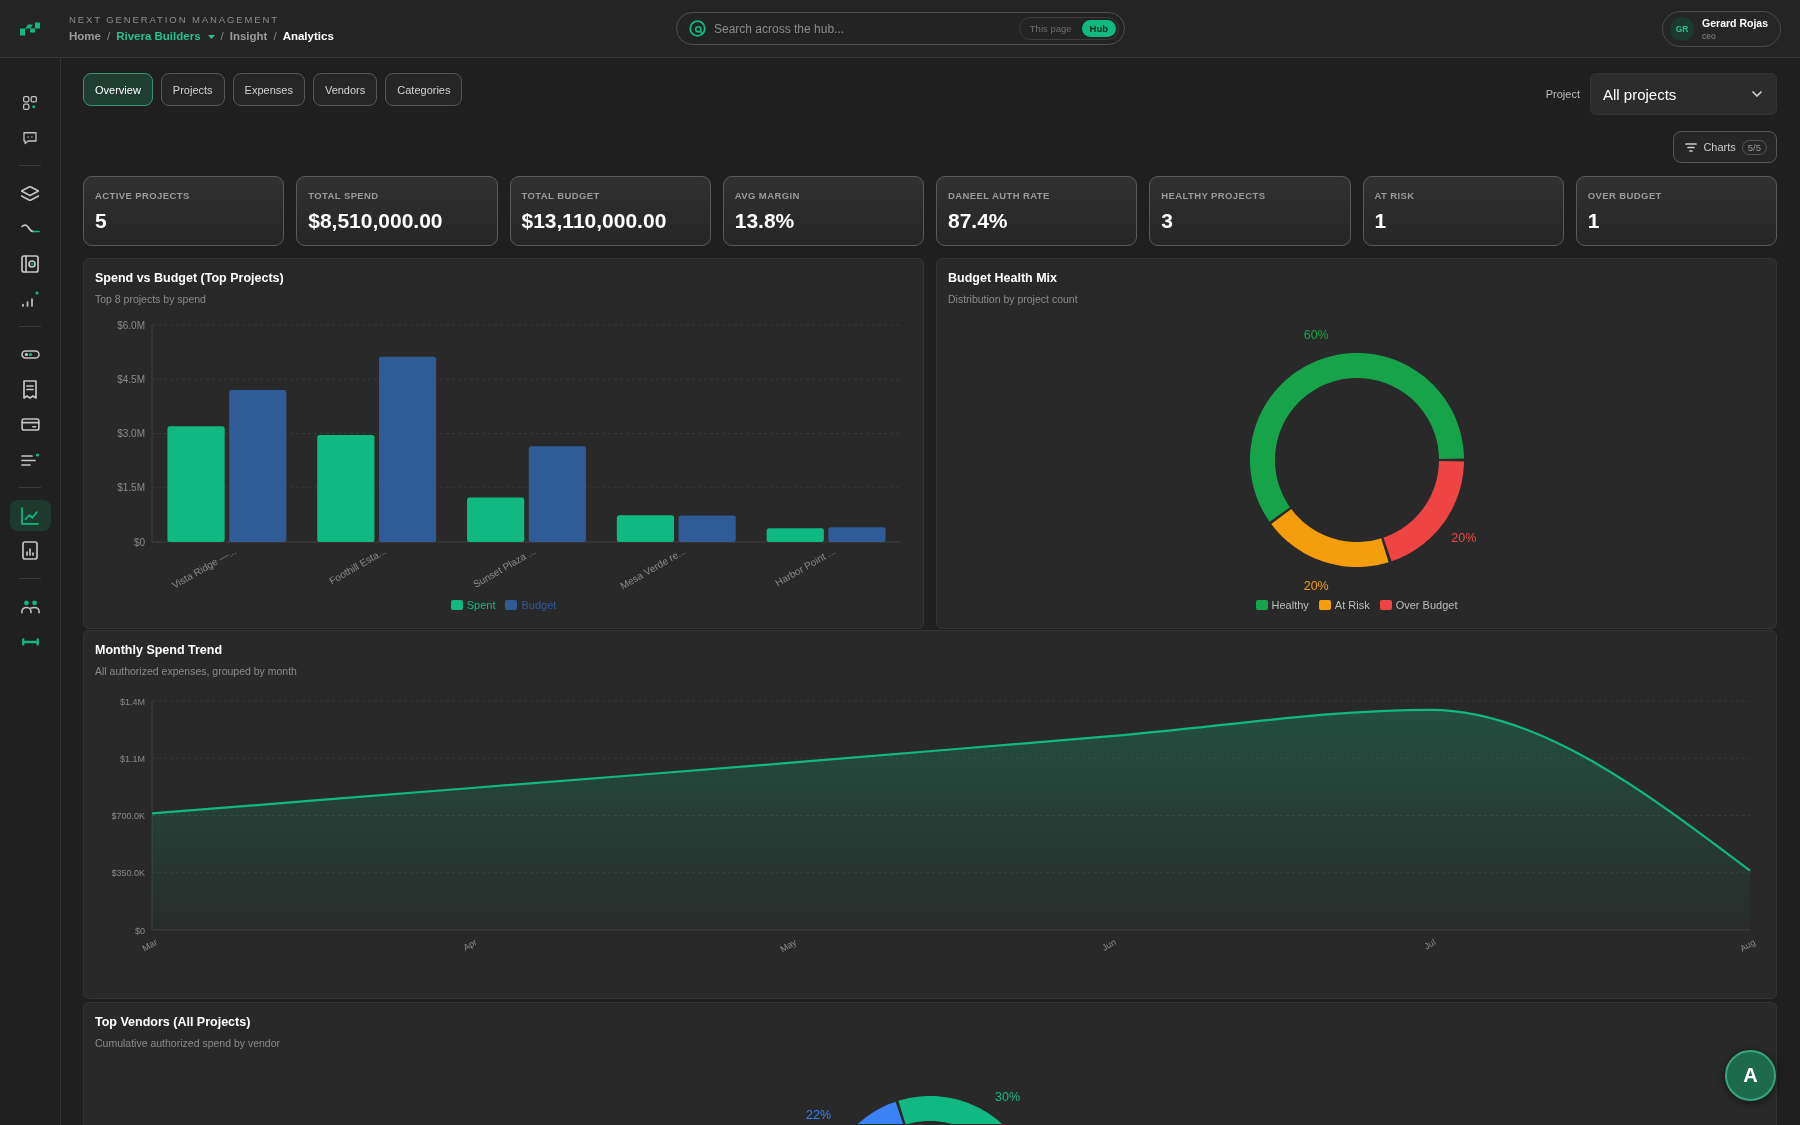 This screenshot has height=1125, width=1800. What do you see at coordinates (539, 605) in the screenshot?
I see `legend-label: Budget` at bounding box center [539, 605].